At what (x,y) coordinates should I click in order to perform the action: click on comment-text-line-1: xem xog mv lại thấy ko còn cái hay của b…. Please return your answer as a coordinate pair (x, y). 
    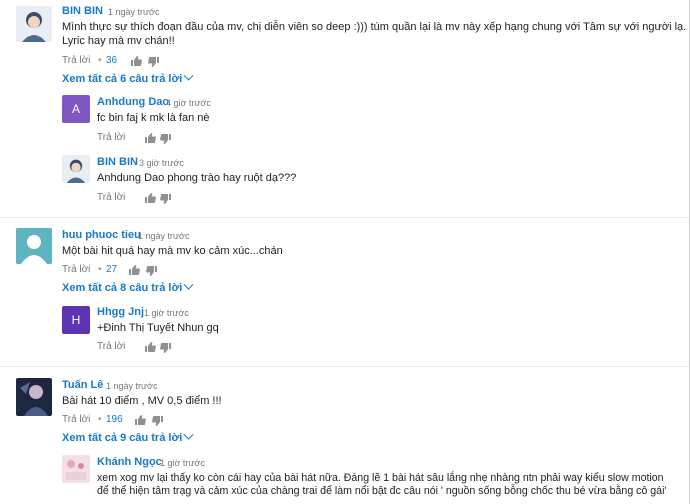
    Looking at the image, I should click on (380, 478).